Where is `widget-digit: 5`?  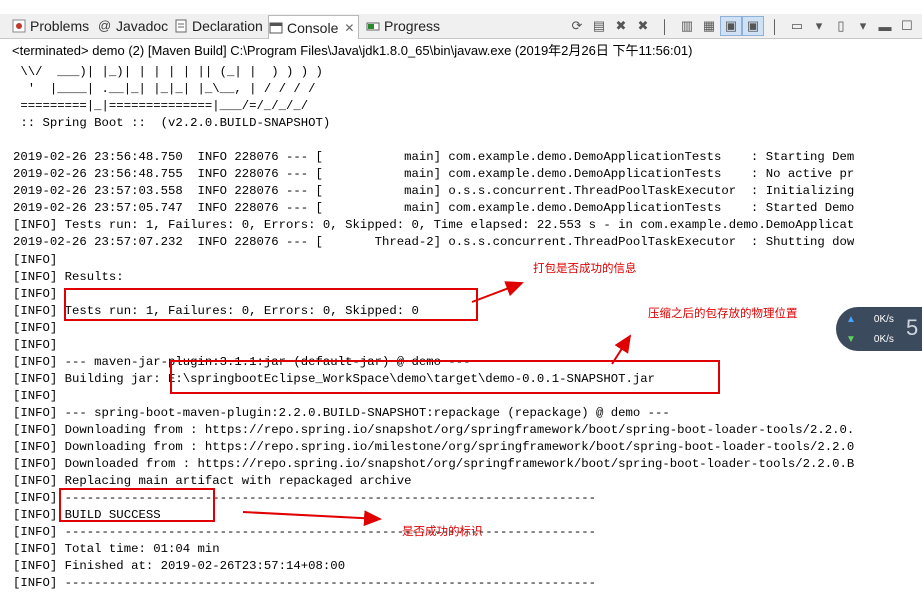 widget-digit: 5 is located at coordinates (912, 327).